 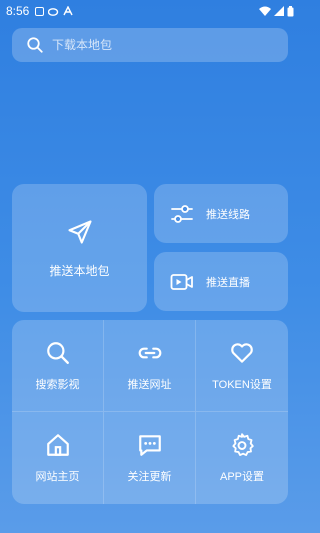 What do you see at coordinates (40, 11) in the screenshot?
I see `gallery-notification-icon` at bounding box center [40, 11].